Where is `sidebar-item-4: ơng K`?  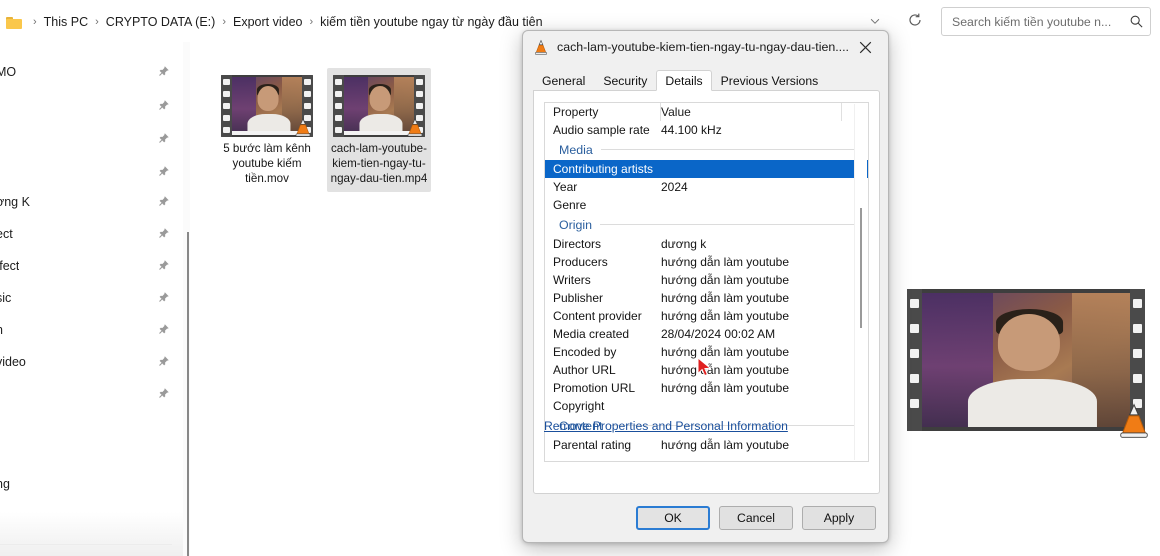 sidebar-item-4: ơng K is located at coordinates (91, 202).